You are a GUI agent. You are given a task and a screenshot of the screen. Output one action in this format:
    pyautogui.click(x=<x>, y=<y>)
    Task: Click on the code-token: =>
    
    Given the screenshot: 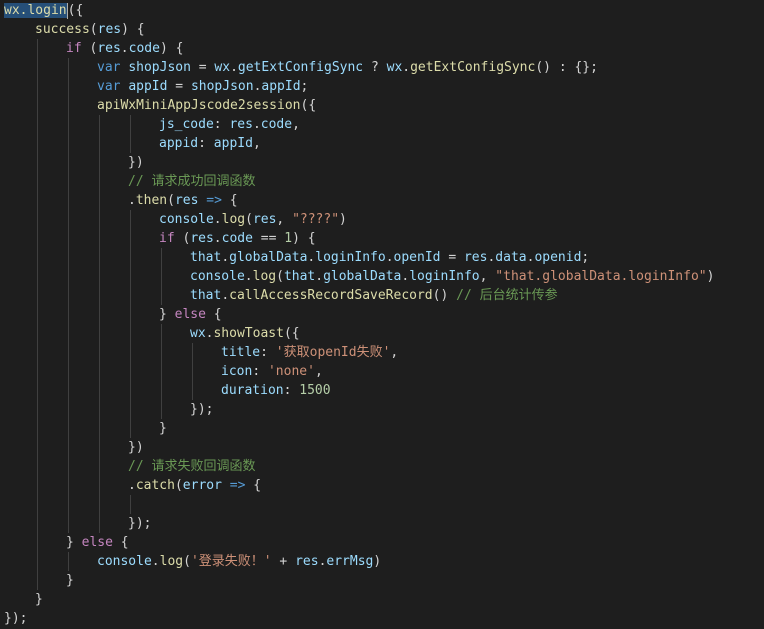 What is the action you would take?
    pyautogui.click(x=237, y=485)
    